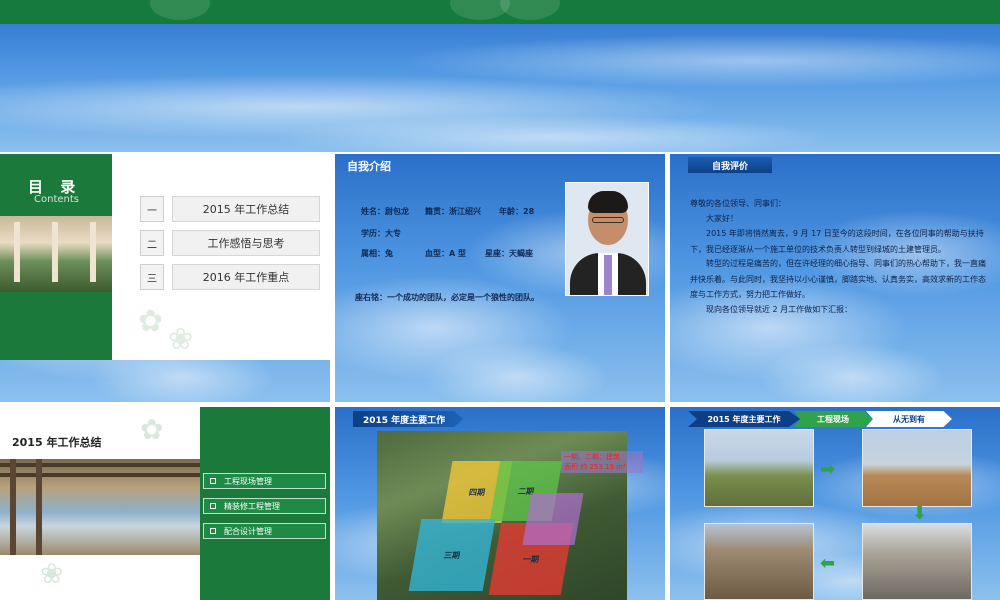 This screenshot has height=600, width=1000. I want to click on villa-photo, so click(56, 254).